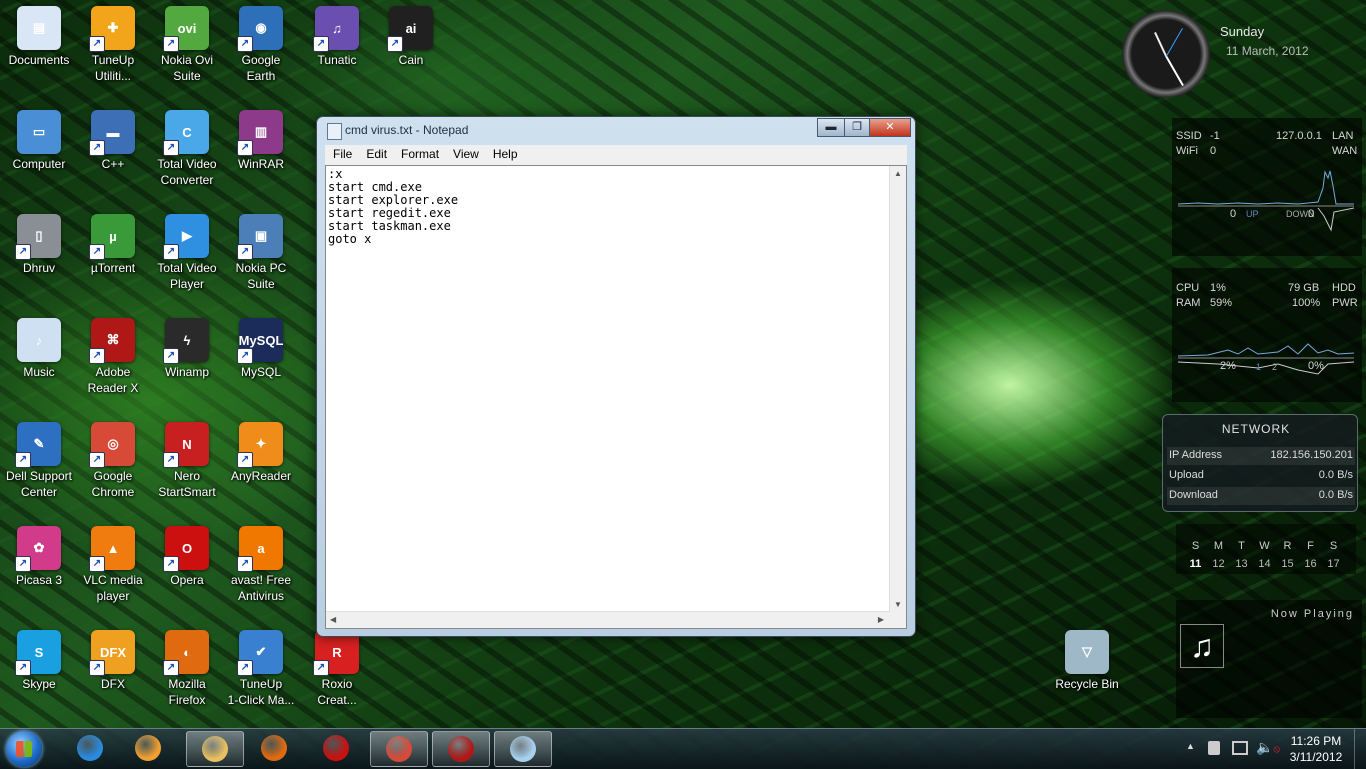 The image size is (1366, 769). I want to click on desktop-icon-label: DFX, so click(113, 684).